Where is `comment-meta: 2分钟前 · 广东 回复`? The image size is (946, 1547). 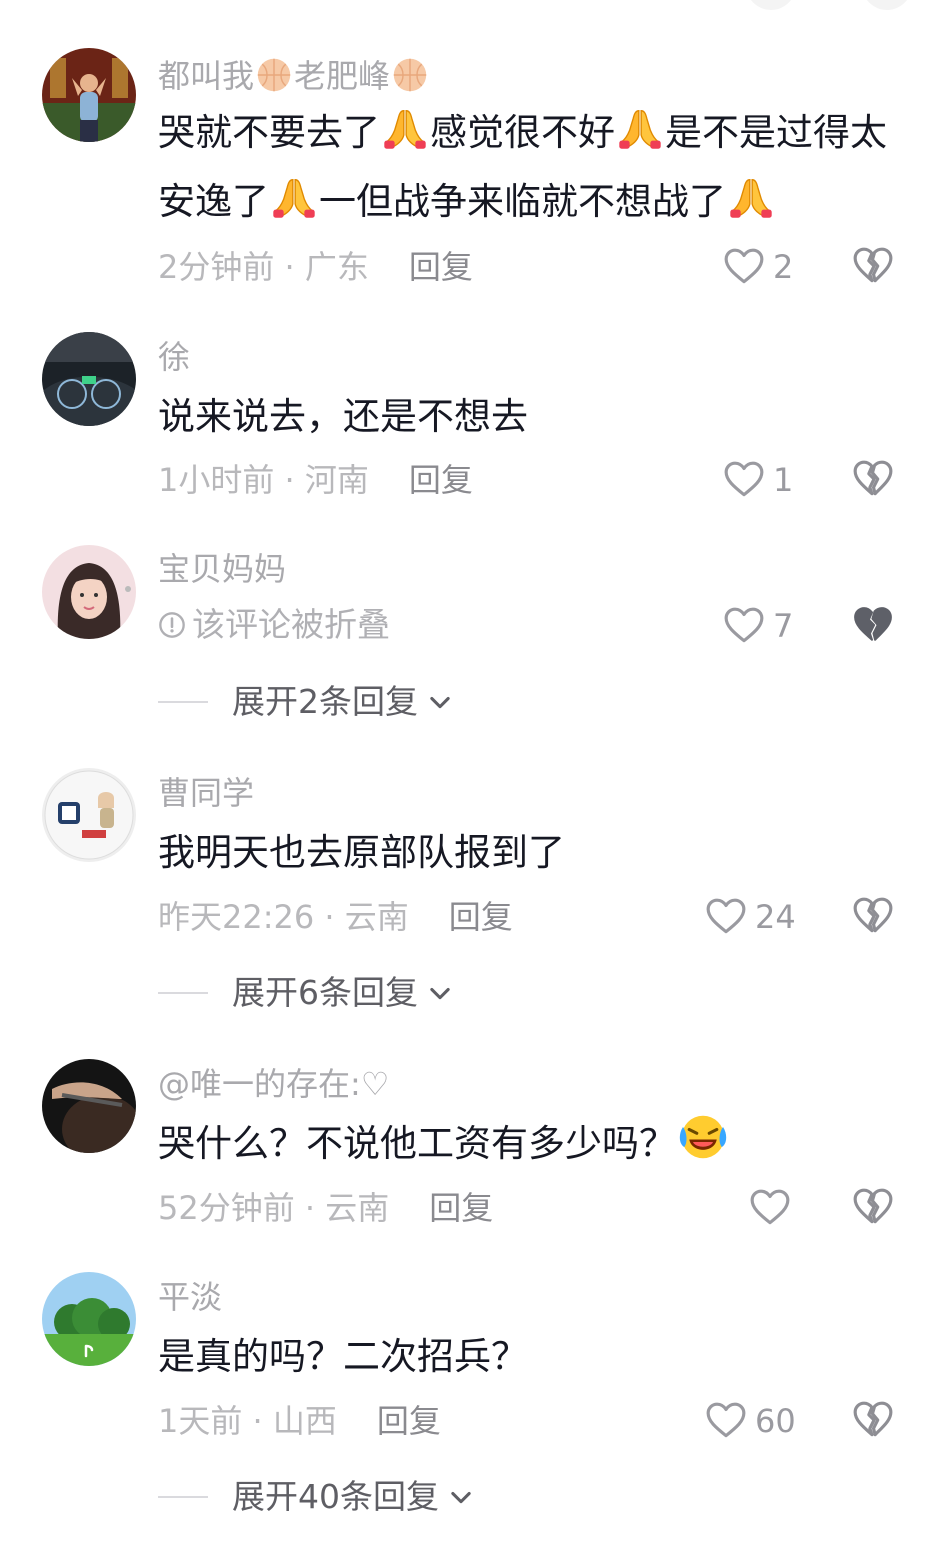
comment-meta: 2分钟前 · 广东 回复 is located at coordinates (315, 267).